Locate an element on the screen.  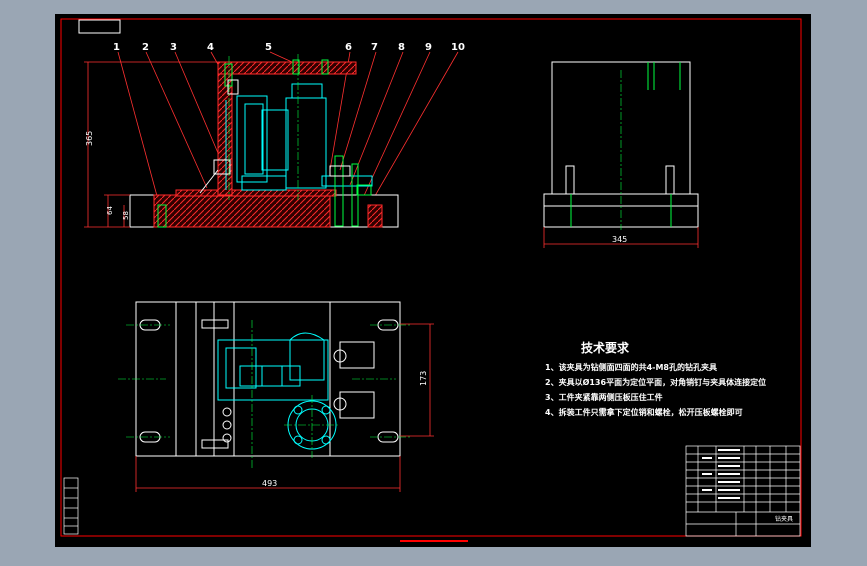
part-label-2: 2 is located at coordinates (145, 47).